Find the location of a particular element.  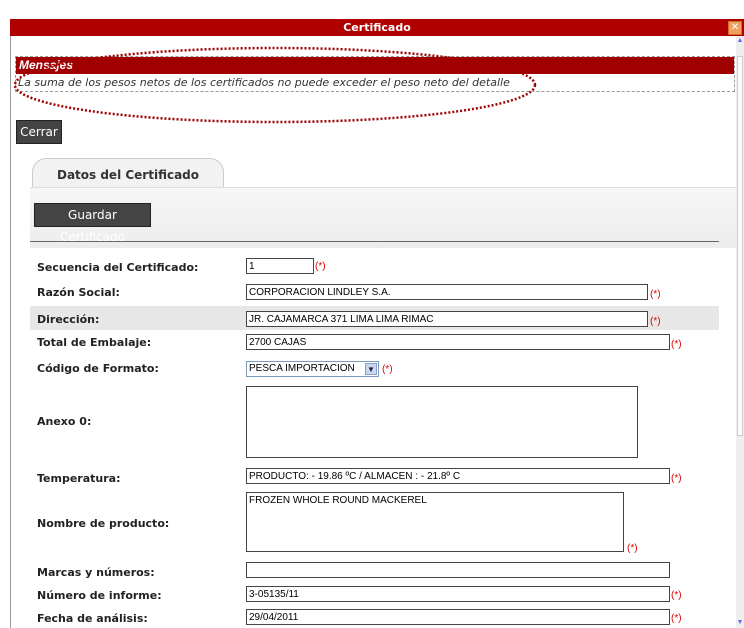

codigo-formato-value: PESCA IMPORTACION is located at coordinates (302, 368).